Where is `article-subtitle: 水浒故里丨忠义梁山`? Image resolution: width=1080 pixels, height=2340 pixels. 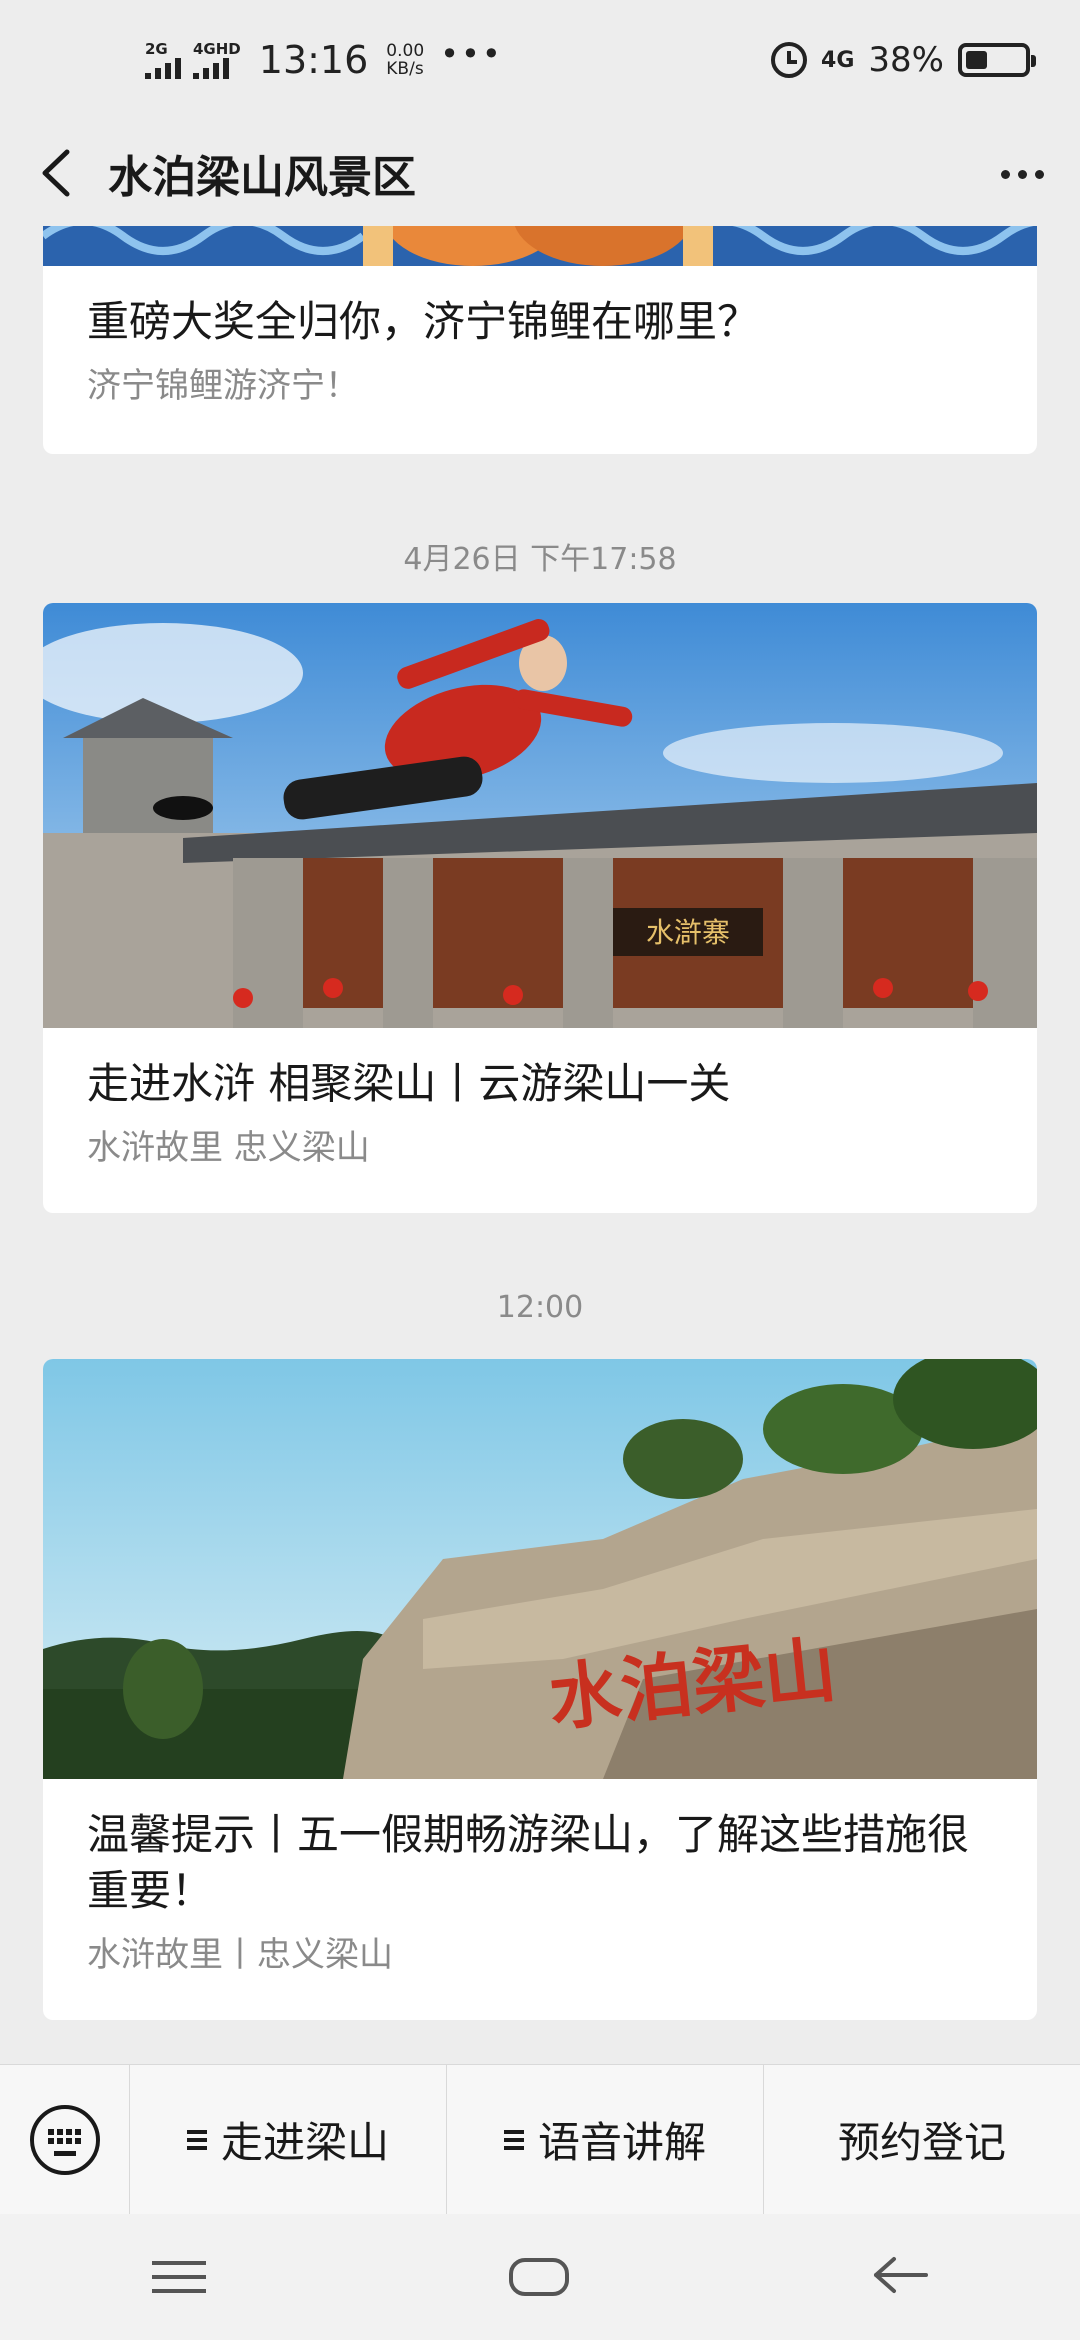
article-subtitle: 水浒故里丨忠义梁山 is located at coordinates (240, 1955).